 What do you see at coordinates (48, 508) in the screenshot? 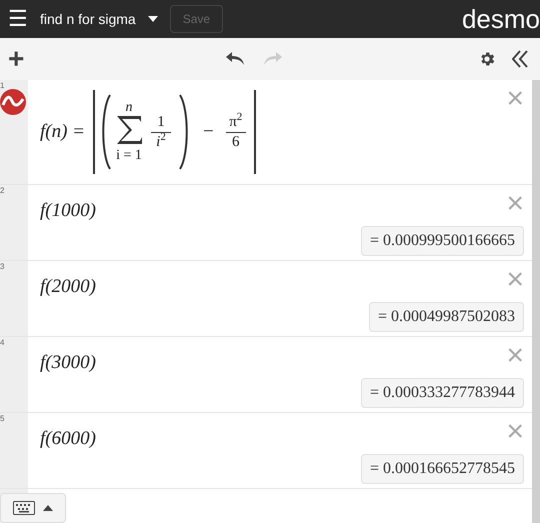
I see `caret-up-icon` at bounding box center [48, 508].